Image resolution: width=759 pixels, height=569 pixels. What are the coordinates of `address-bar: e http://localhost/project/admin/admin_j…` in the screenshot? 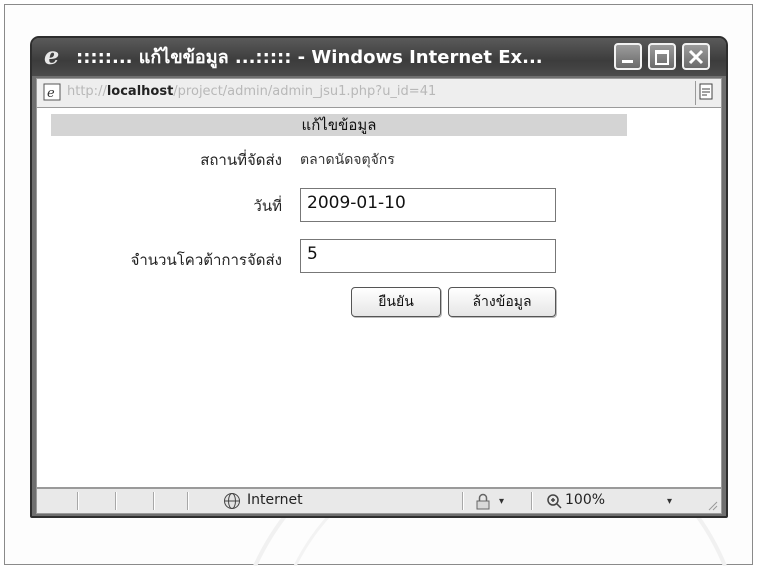 It's located at (379, 93).